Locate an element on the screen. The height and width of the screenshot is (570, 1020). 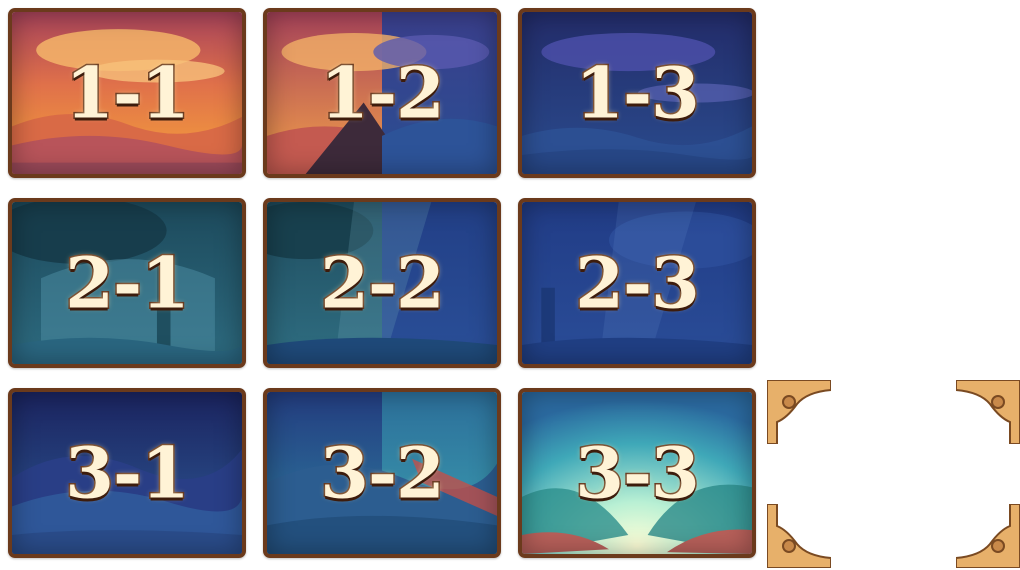
level-label: 1-2 is located at coordinates (382, 93).